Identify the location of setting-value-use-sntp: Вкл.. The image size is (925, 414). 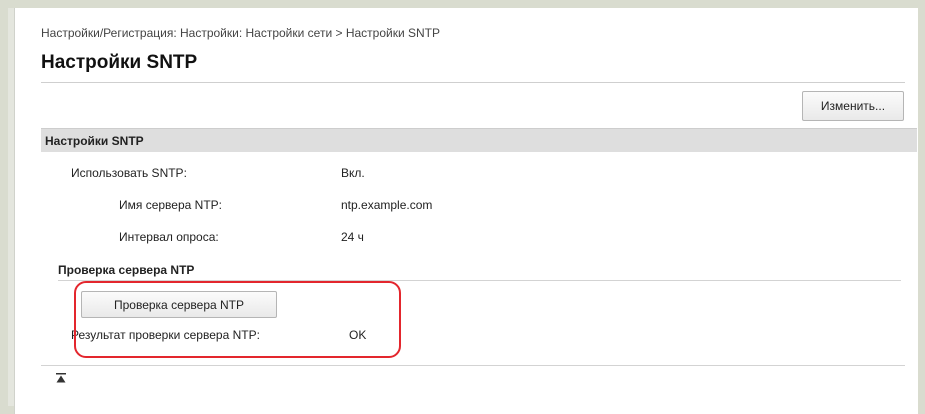
(353, 173).